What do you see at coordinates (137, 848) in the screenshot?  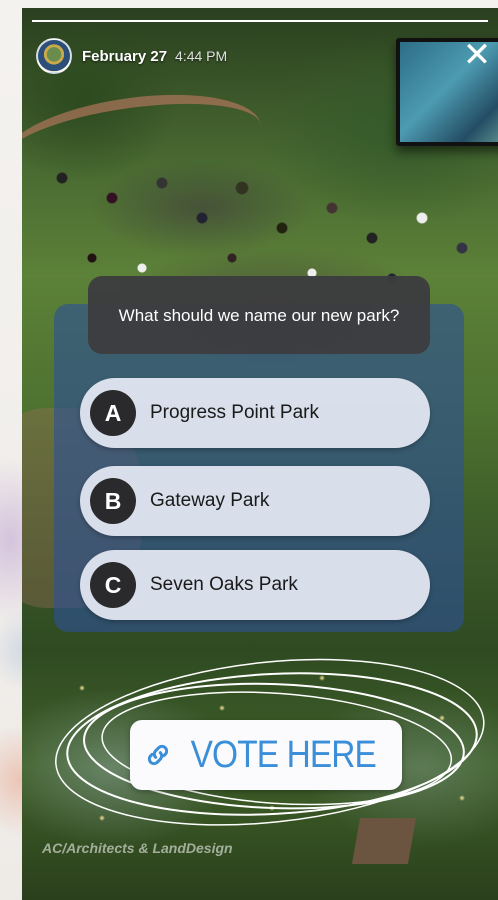 I see `image-credit-watermark: AC/Architects & LandDesign` at bounding box center [137, 848].